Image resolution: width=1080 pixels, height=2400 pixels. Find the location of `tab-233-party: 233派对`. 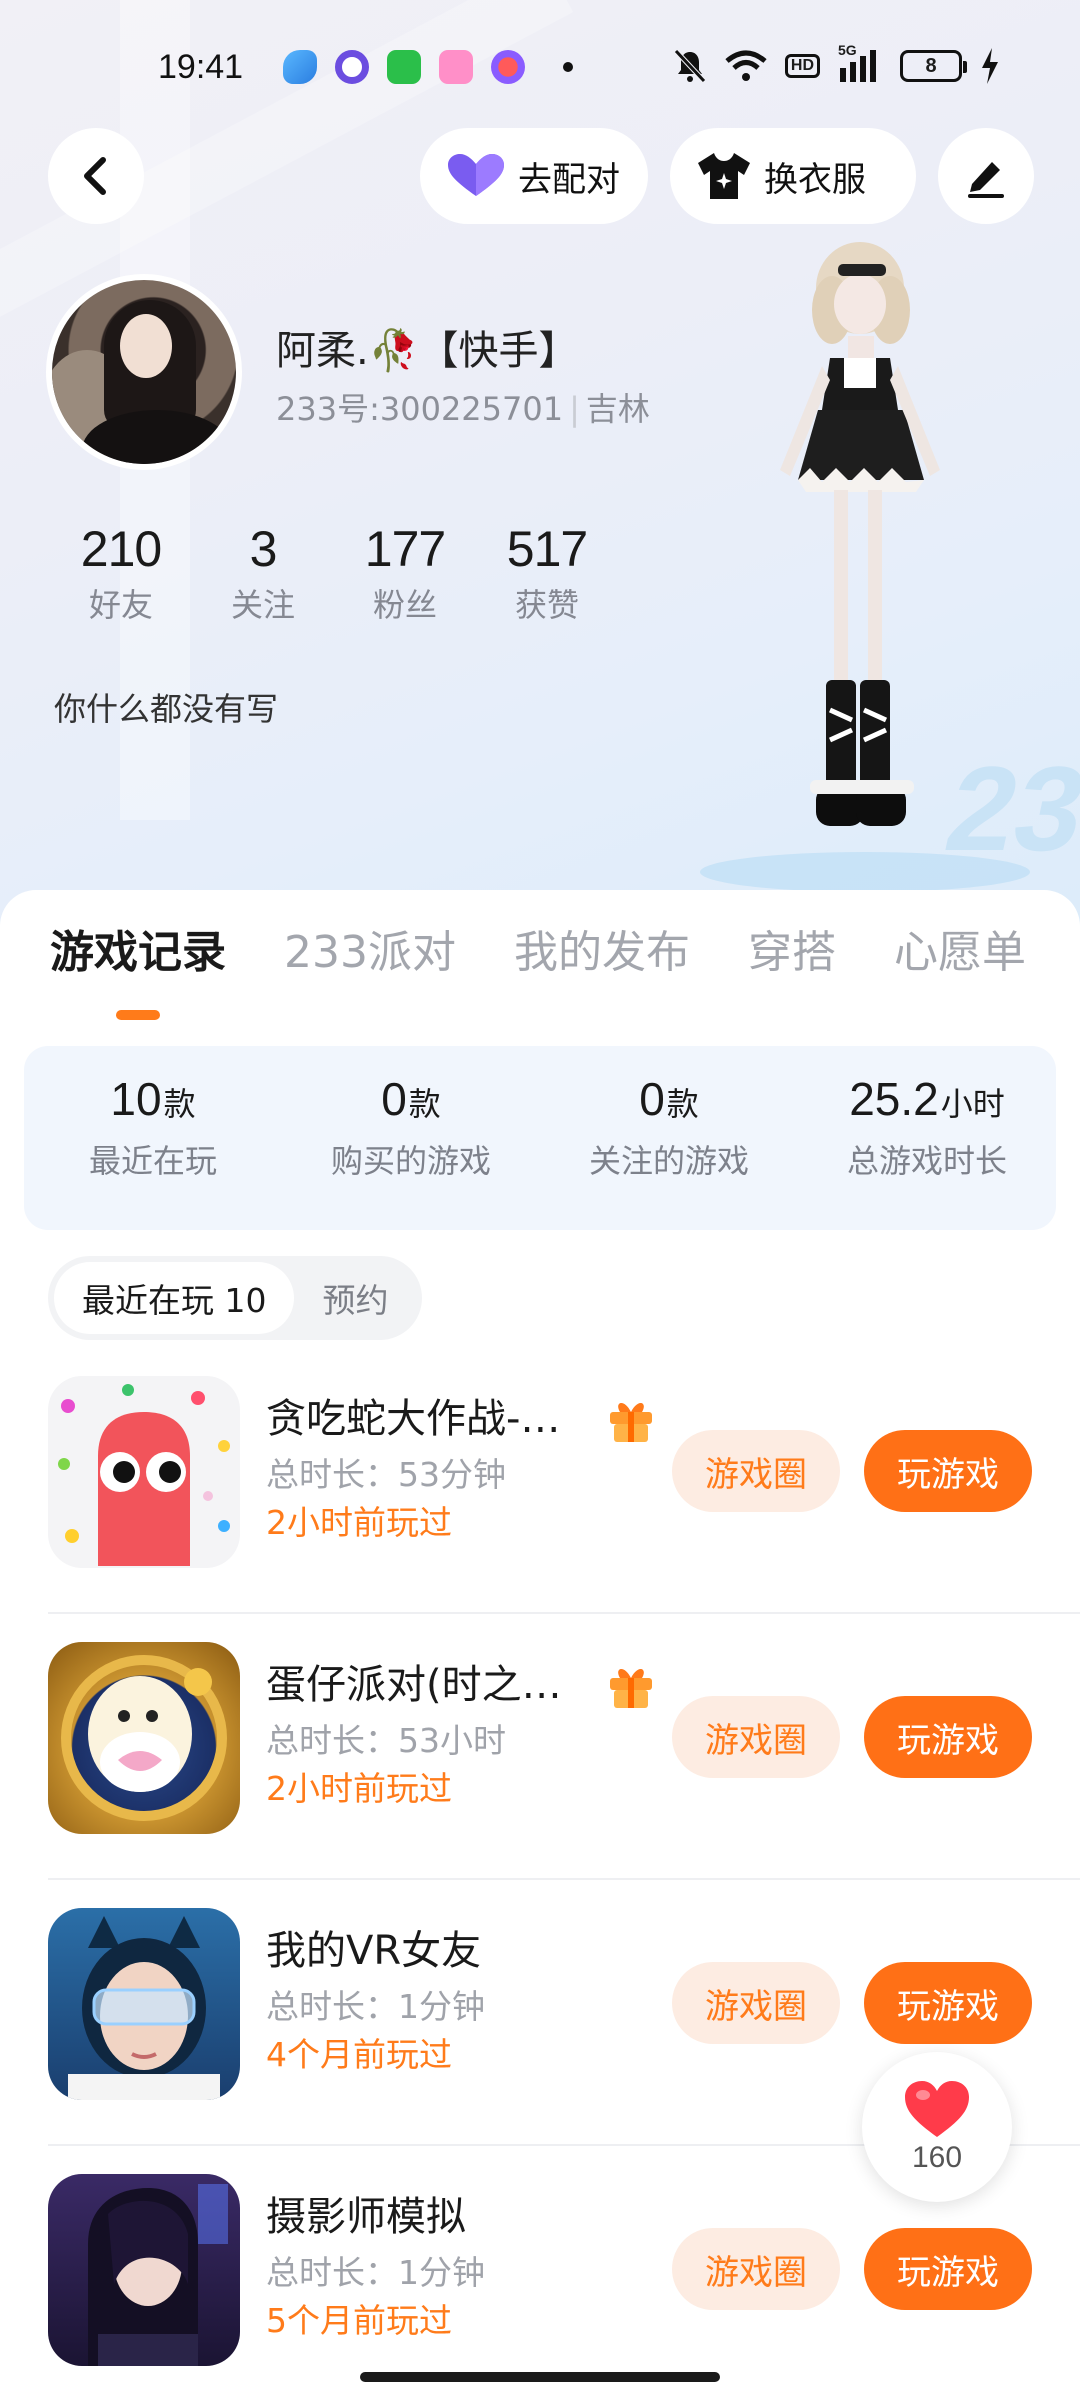

tab-233-party: 233派对 is located at coordinates (370, 948).